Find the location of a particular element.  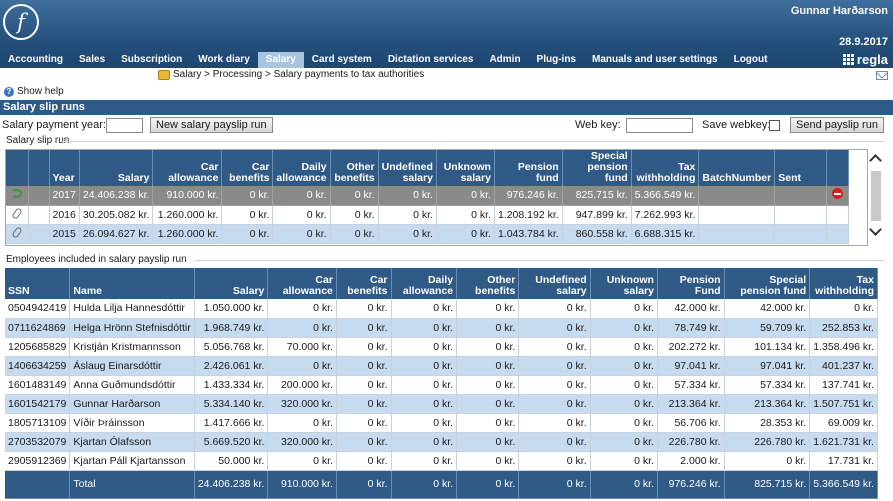

employees-column-header: Salary is located at coordinates (231, 283).